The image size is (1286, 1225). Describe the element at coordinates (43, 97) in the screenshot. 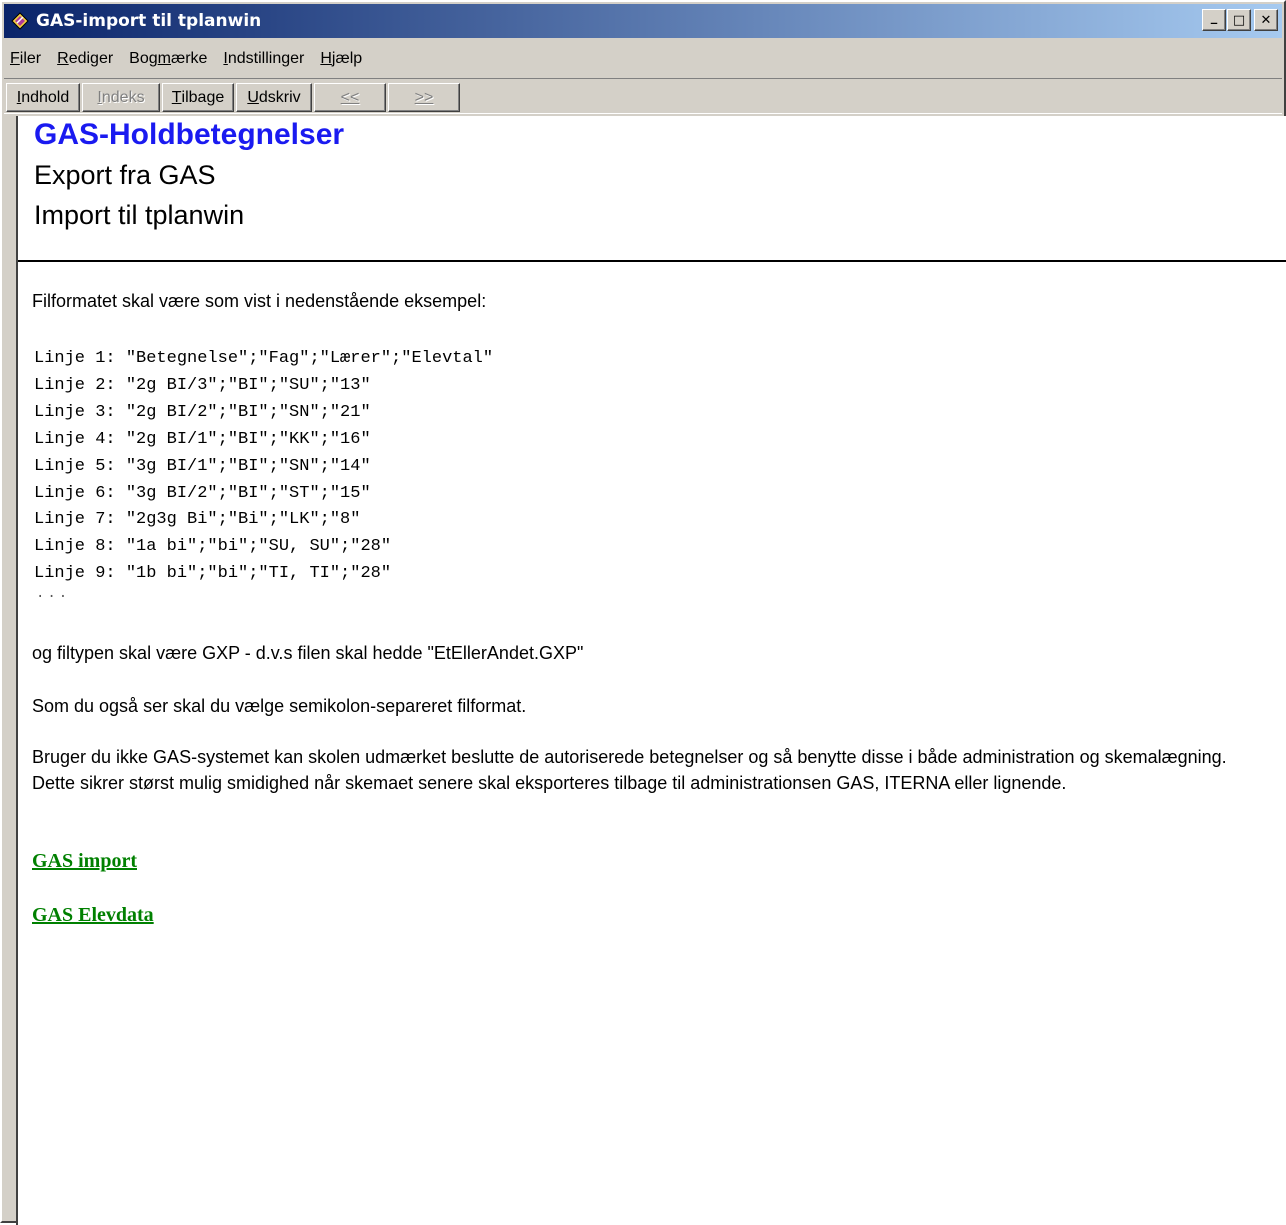

I see `contents-button: Indhold` at that location.